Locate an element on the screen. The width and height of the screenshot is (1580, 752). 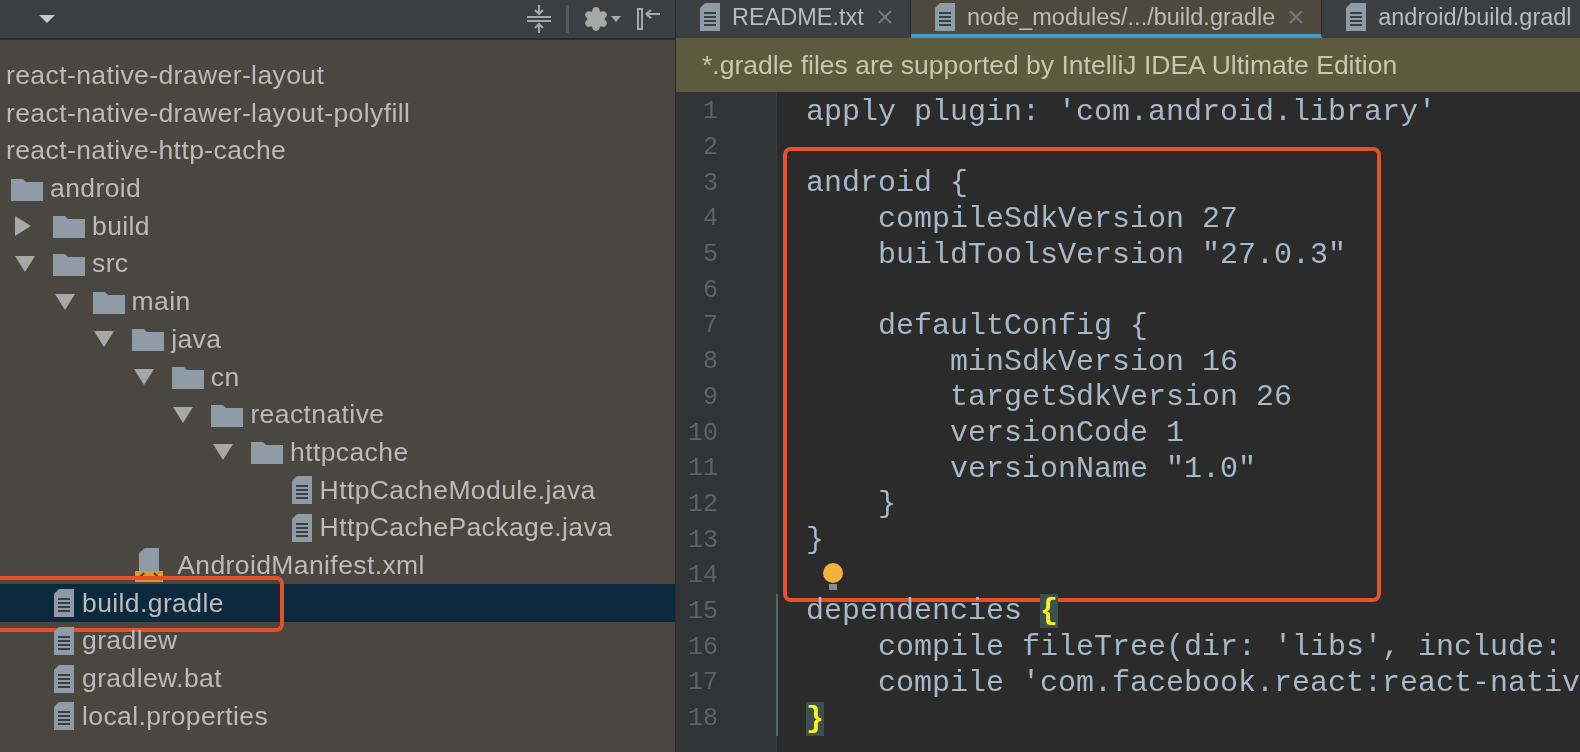
code-line: targetSdkVersion 26 is located at coordinates (1121, 397).